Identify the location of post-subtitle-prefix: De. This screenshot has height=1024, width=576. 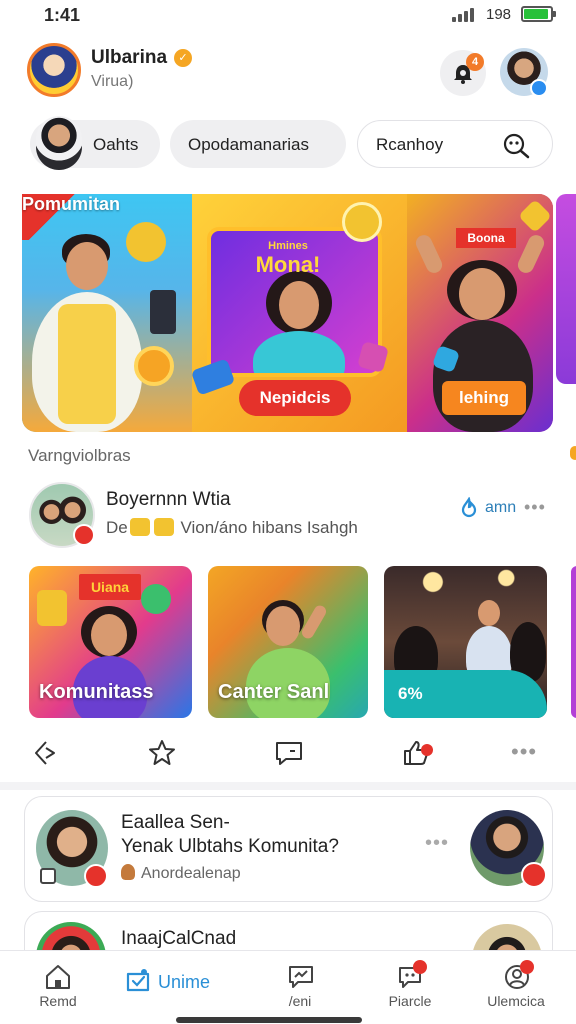
(117, 527).